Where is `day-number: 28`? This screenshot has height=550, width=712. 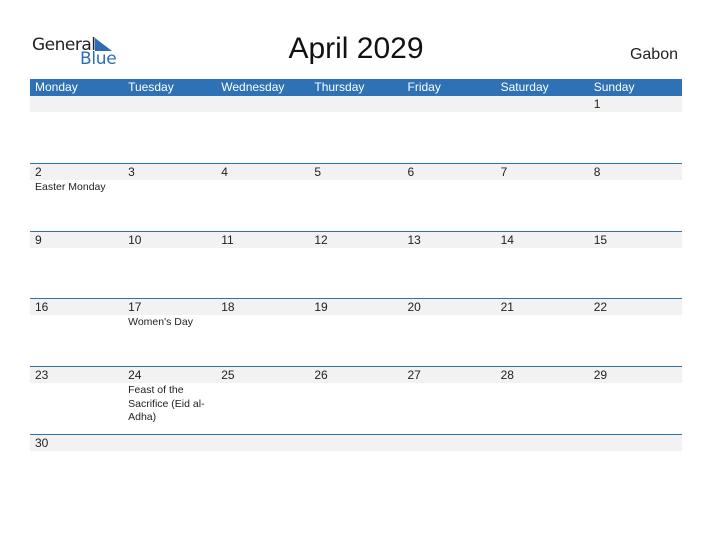 day-number: 28 is located at coordinates (507, 375).